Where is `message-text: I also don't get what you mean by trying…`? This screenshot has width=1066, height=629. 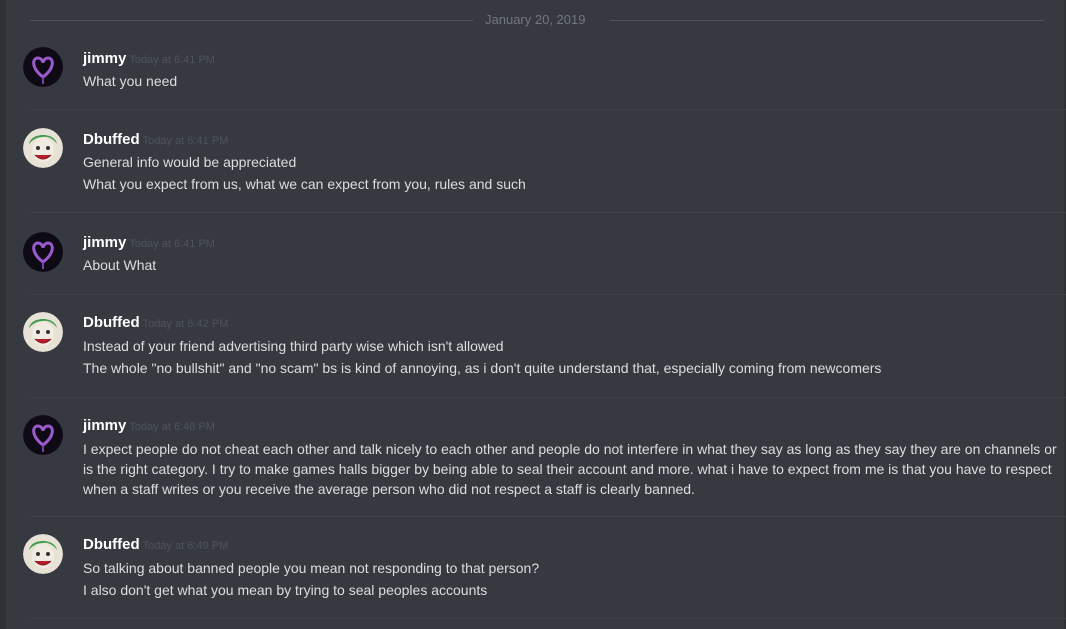
message-text: I also don't get what you mean by trying… is located at coordinates (285, 590).